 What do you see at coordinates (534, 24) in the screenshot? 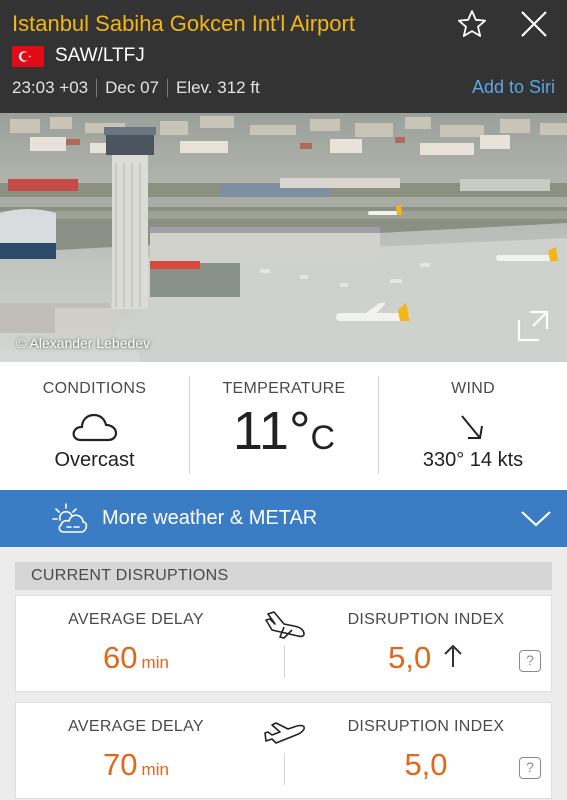
I see `close-icon` at bounding box center [534, 24].